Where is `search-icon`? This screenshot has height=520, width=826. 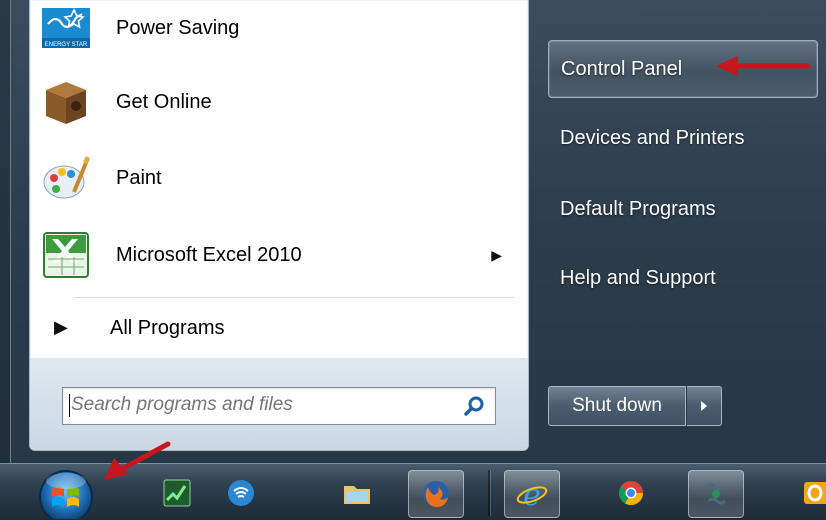
search-icon is located at coordinates (475, 406).